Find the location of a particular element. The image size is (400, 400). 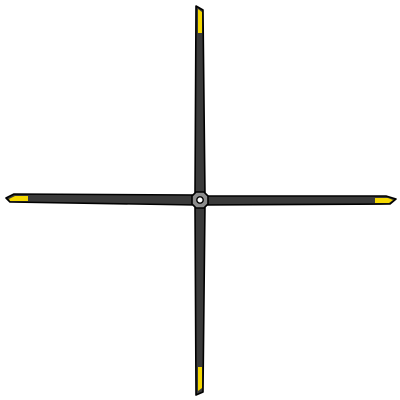

rotor-blade-top is located at coordinates (200, 101).